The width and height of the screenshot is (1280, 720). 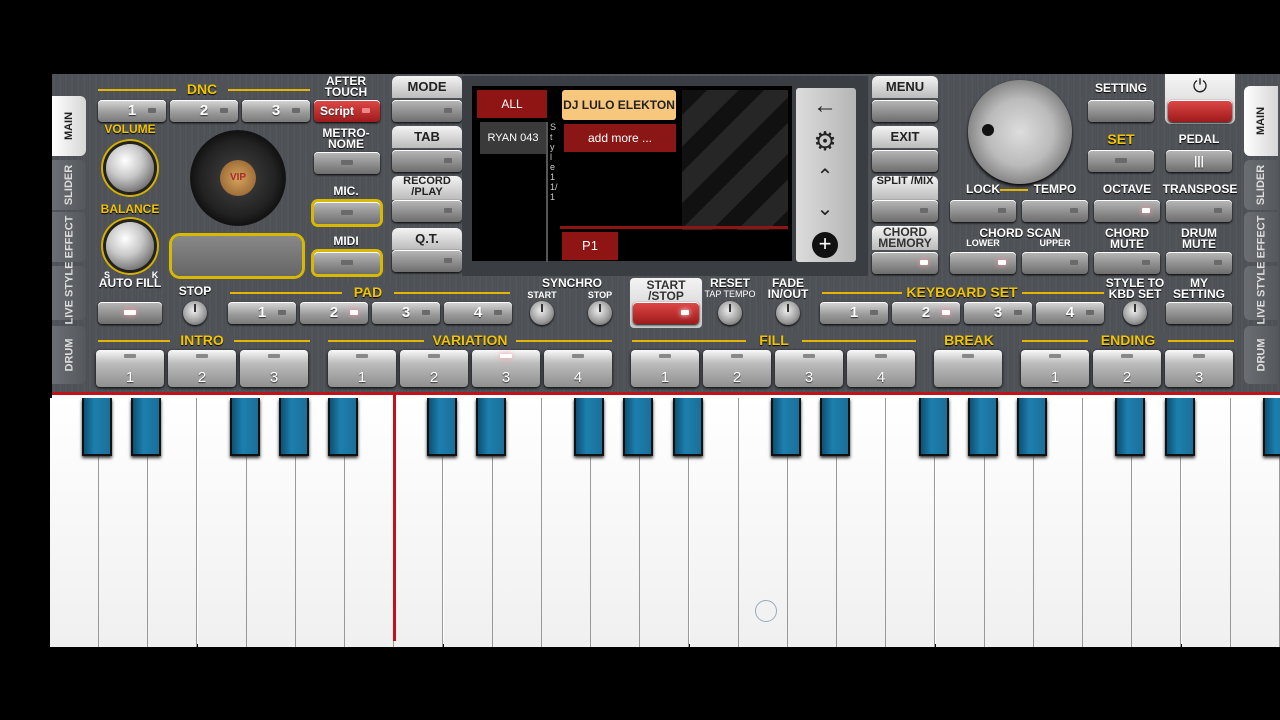 I want to click on tab-slider-left: SLIDER, so click(x=69, y=185).